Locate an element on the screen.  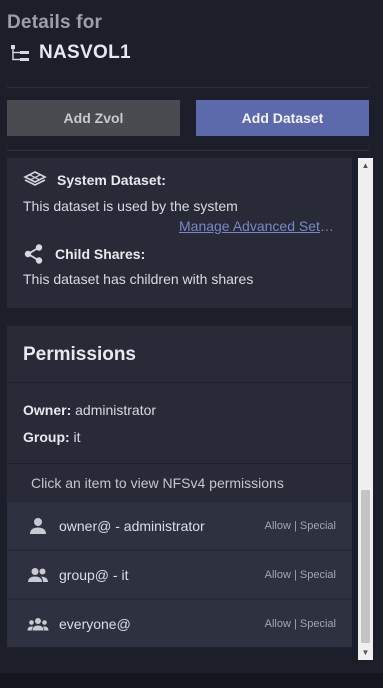
owner-value: administrator is located at coordinates (116, 410).